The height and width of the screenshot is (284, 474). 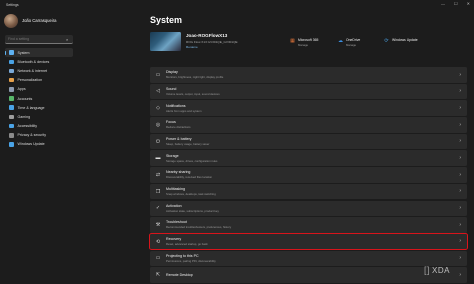 I want to click on quick-link-subtitle: Manage, so click(x=303, y=45).